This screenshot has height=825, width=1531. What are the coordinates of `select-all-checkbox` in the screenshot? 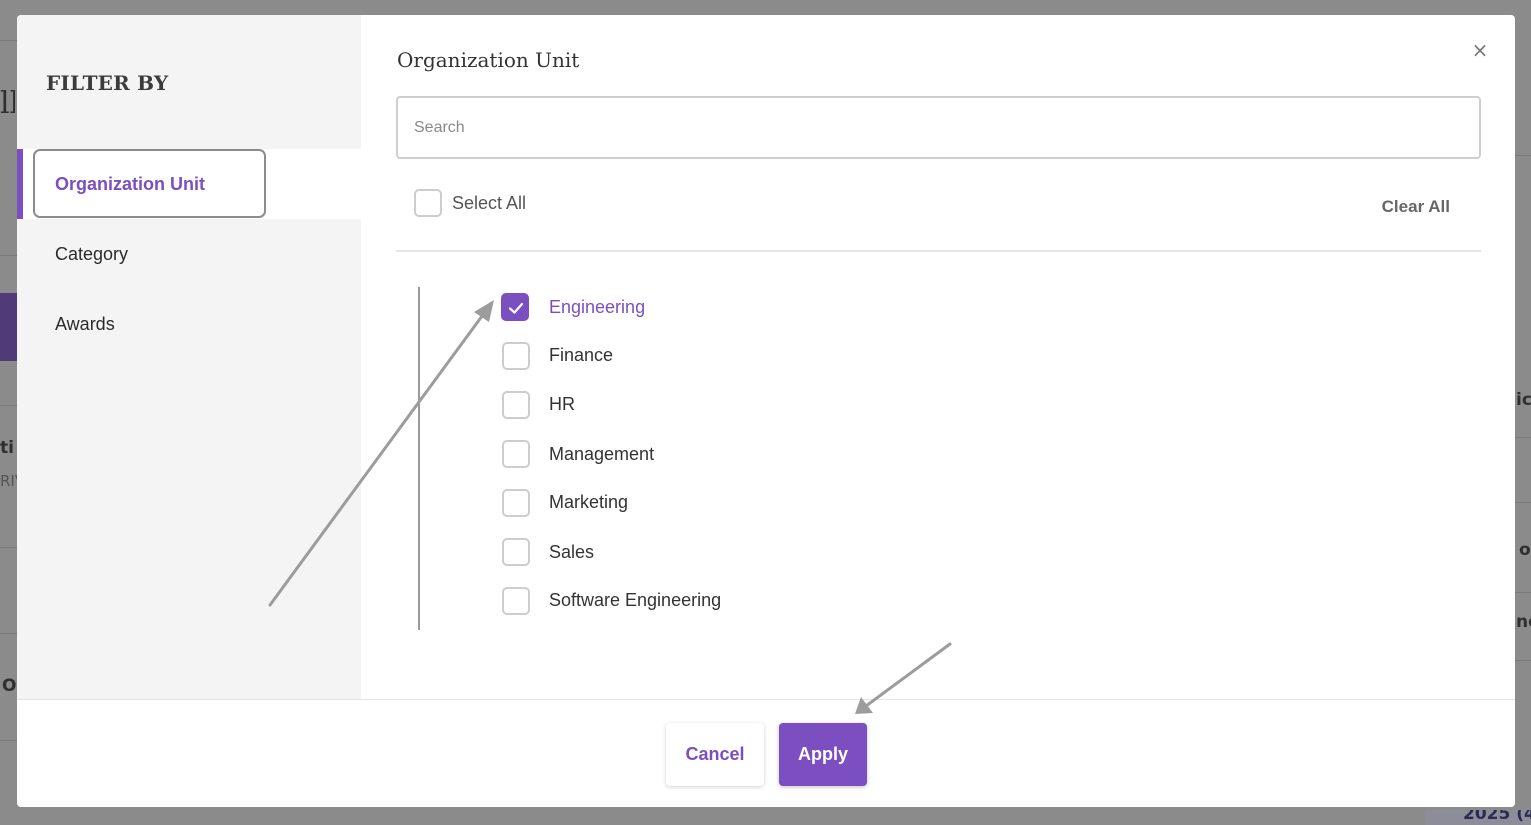 It's located at (428, 203).